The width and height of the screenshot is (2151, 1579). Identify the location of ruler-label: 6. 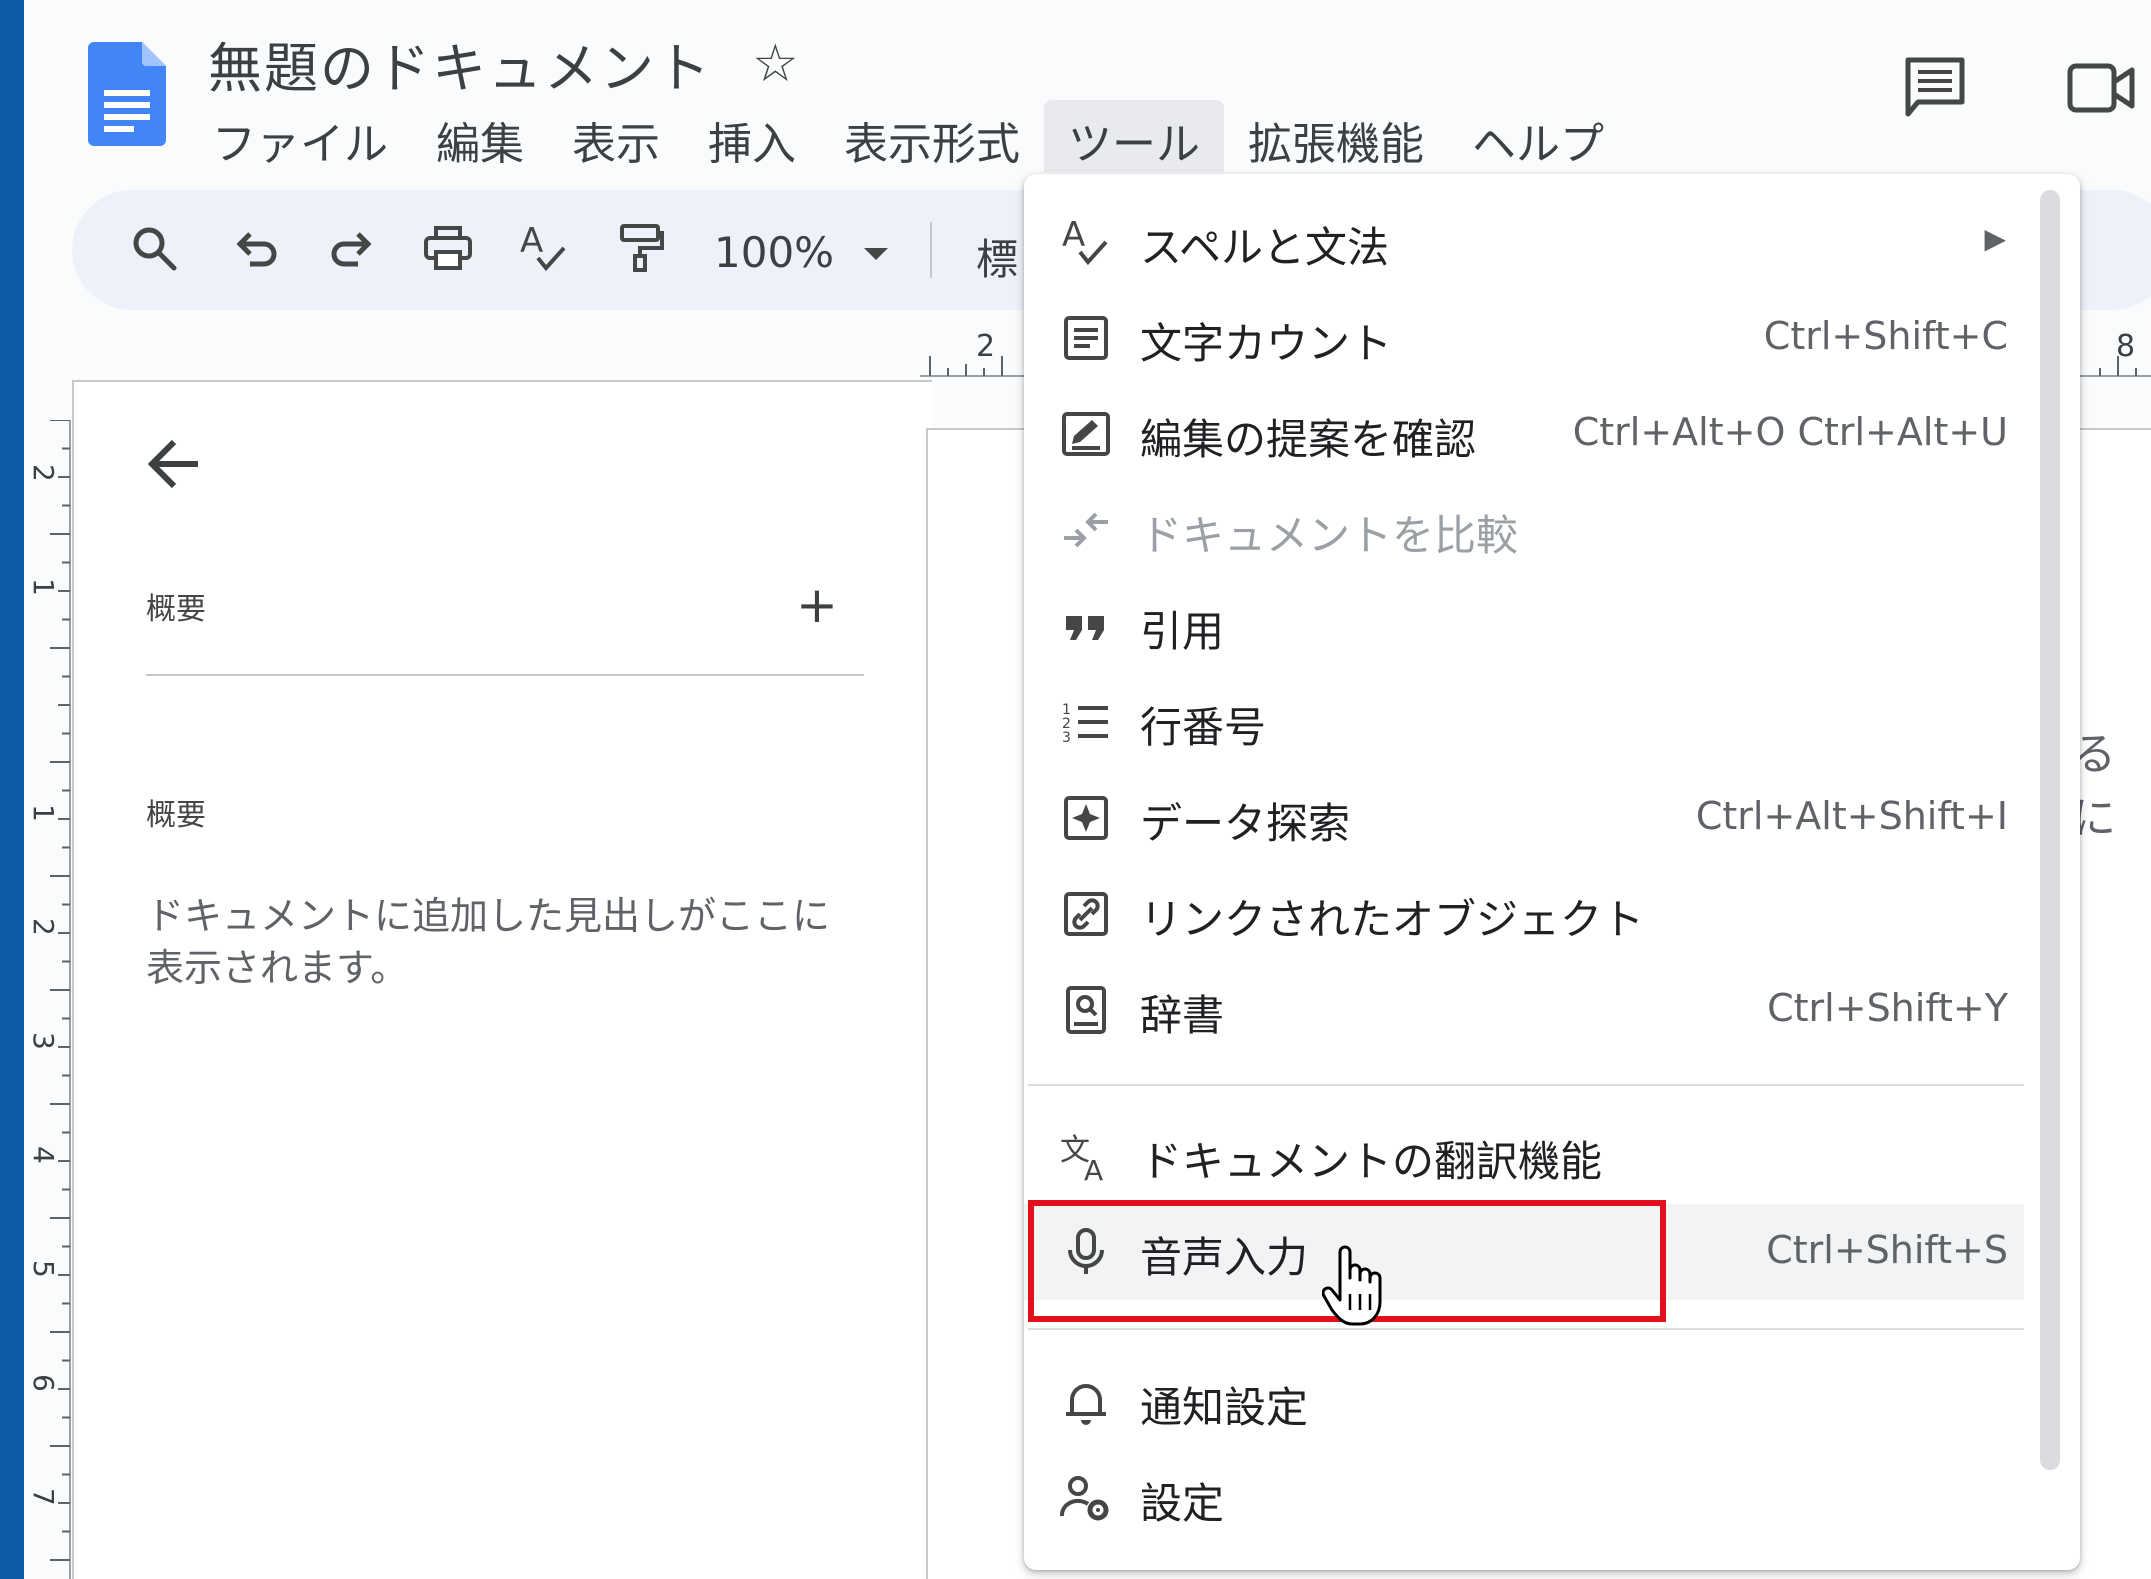
(43, 1383).